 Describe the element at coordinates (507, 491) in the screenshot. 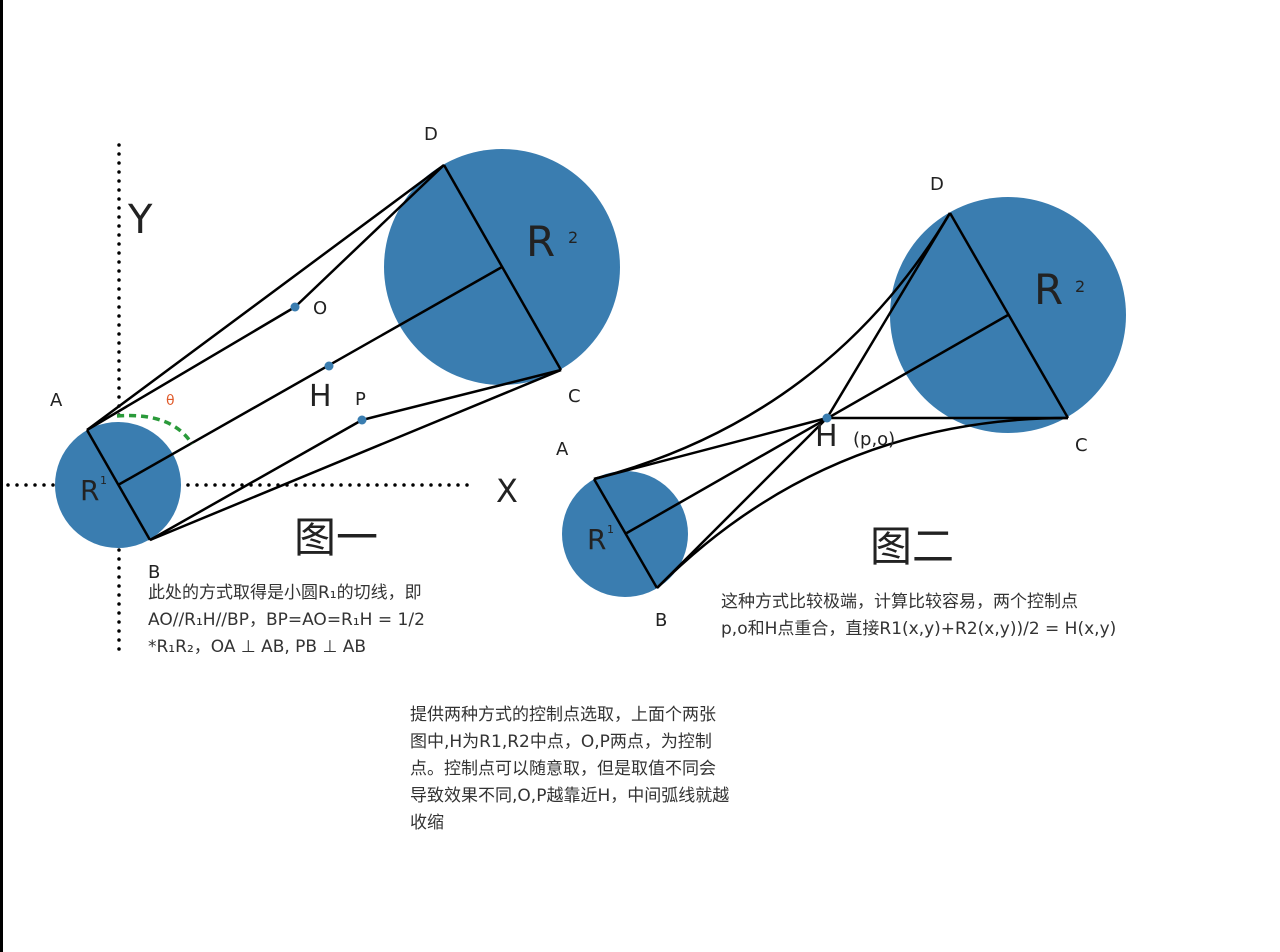

I see `label-x: X` at that location.